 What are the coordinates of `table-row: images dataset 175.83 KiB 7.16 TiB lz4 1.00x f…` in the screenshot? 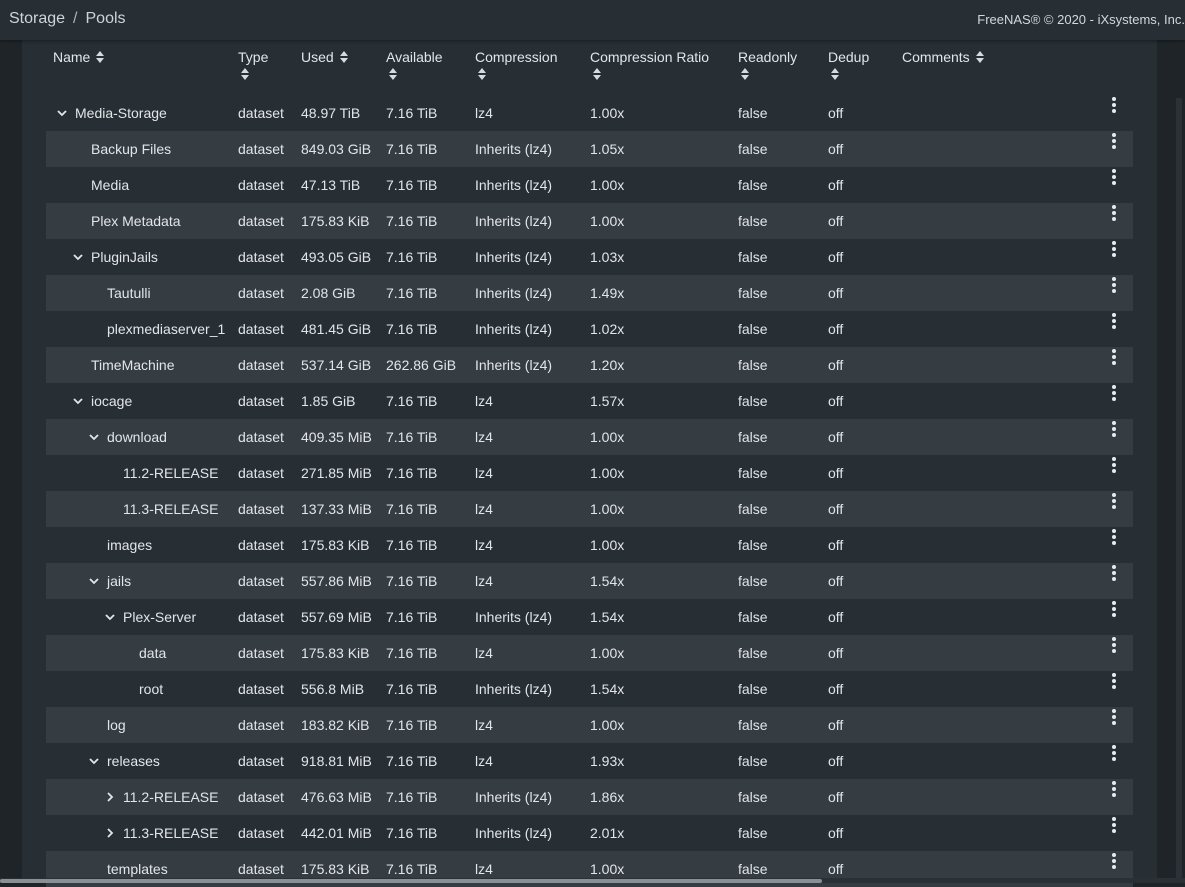 It's located at (589, 545).